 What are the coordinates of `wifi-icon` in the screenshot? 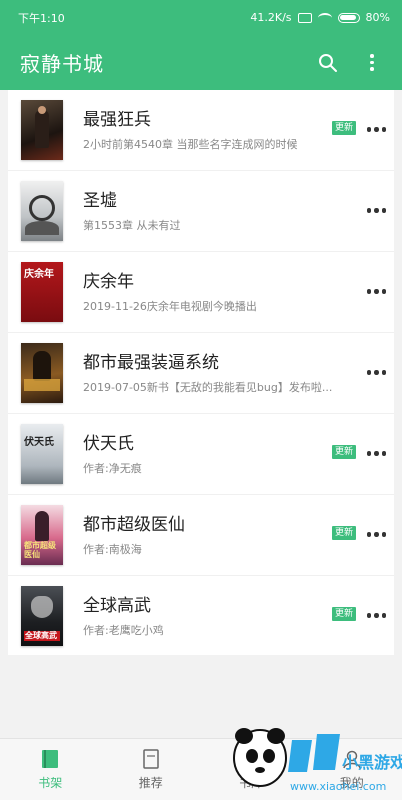 It's located at (324, 17).